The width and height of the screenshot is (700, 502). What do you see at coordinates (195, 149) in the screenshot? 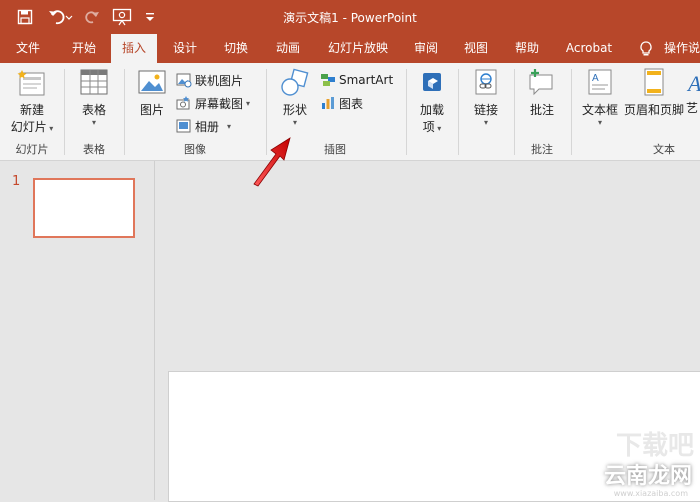
I see `group-label-images: 图像` at bounding box center [195, 149].